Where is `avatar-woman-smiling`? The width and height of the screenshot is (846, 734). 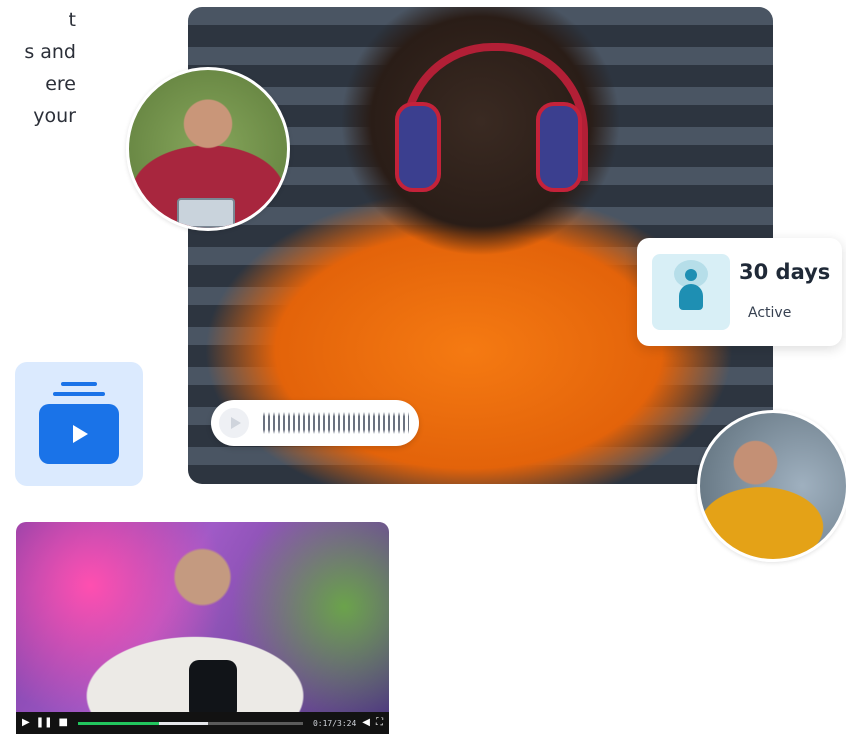
avatar-woman-smiling is located at coordinates (771, 486).